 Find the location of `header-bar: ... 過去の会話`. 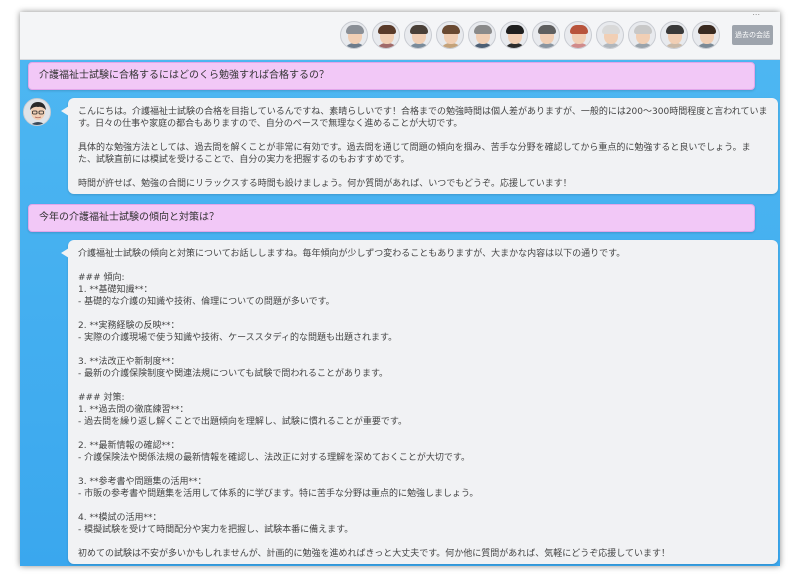

header-bar: ... 過去の会話 is located at coordinates (400, 36).